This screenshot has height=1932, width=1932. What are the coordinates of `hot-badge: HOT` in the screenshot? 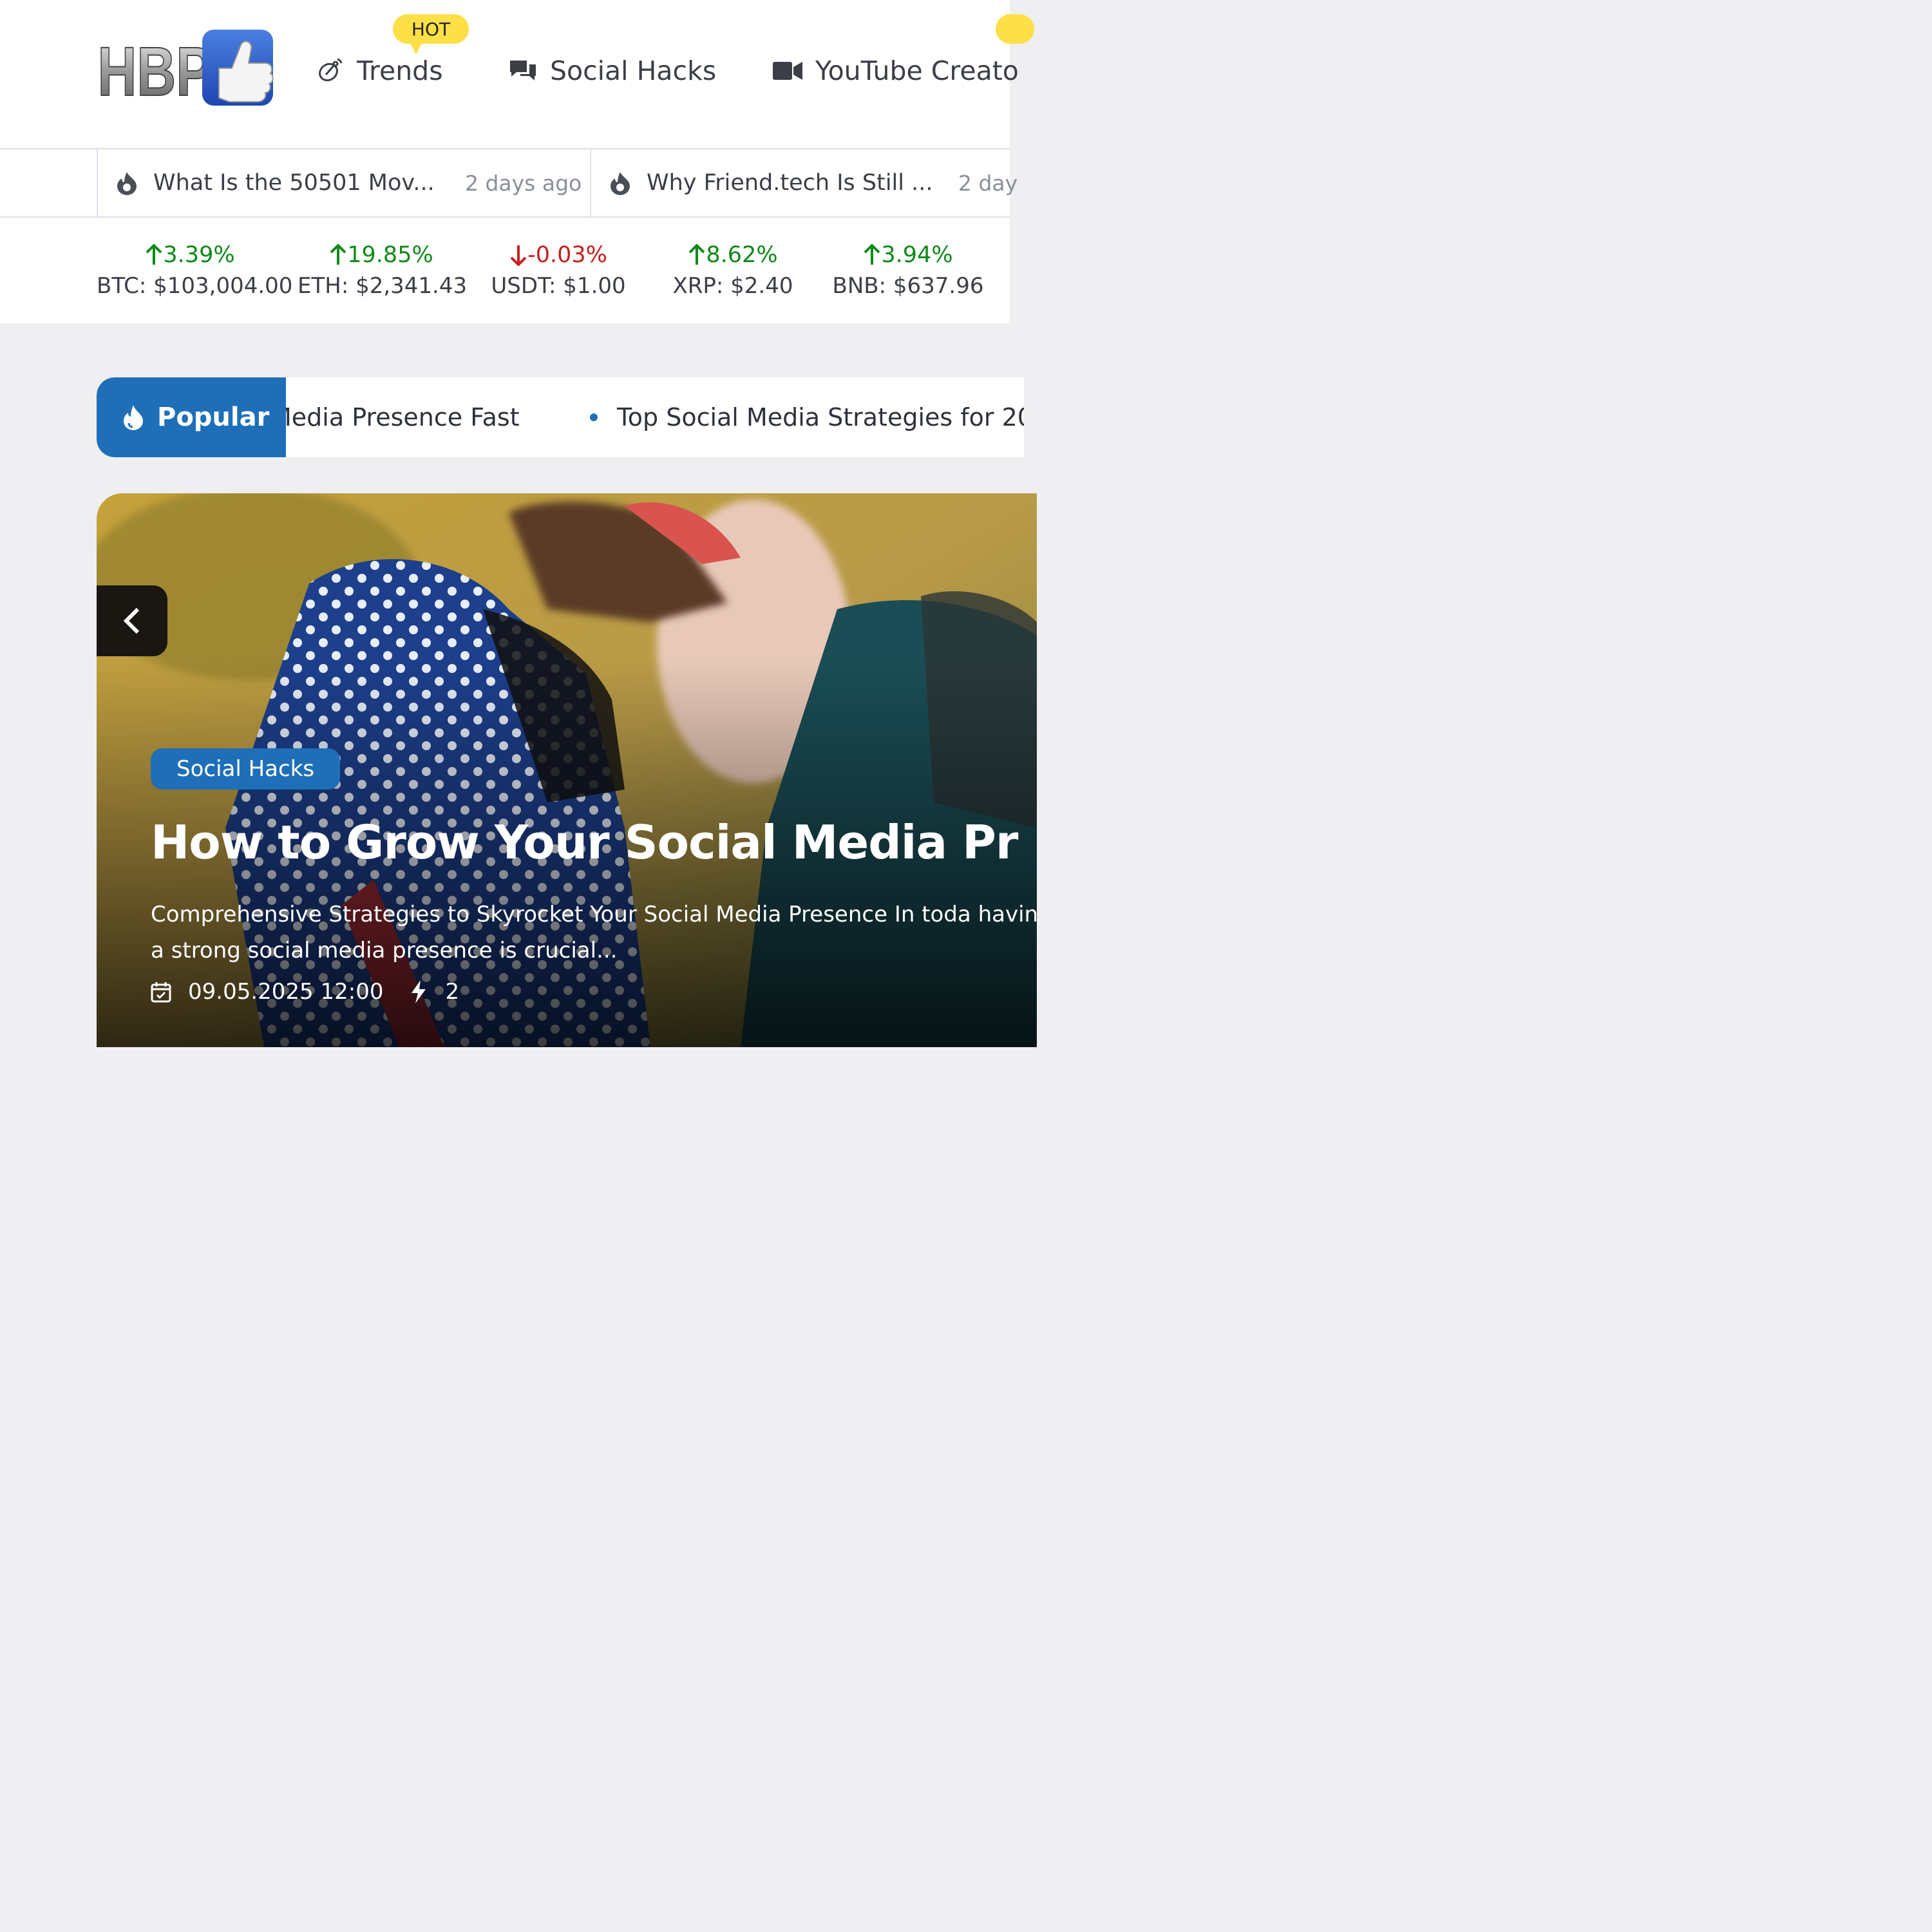 It's located at (431, 34).